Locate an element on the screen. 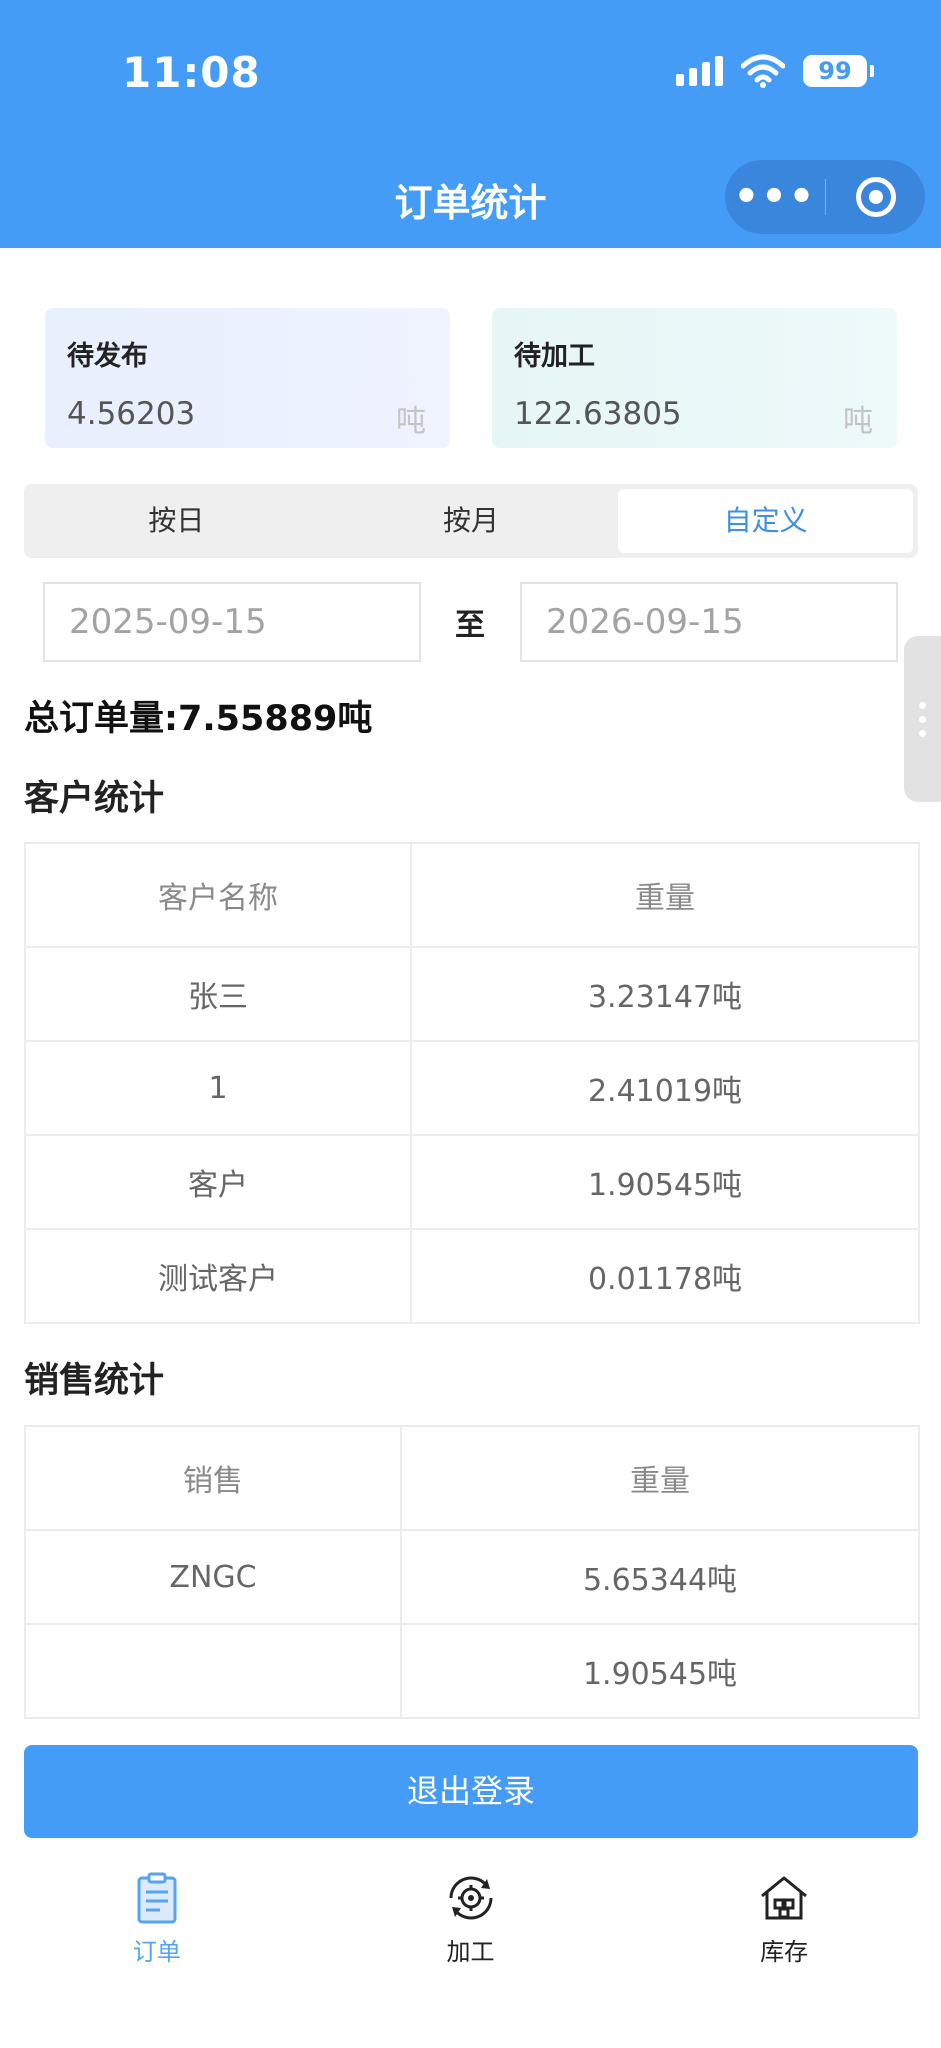  column-header: 客户名称 is located at coordinates (218, 895).